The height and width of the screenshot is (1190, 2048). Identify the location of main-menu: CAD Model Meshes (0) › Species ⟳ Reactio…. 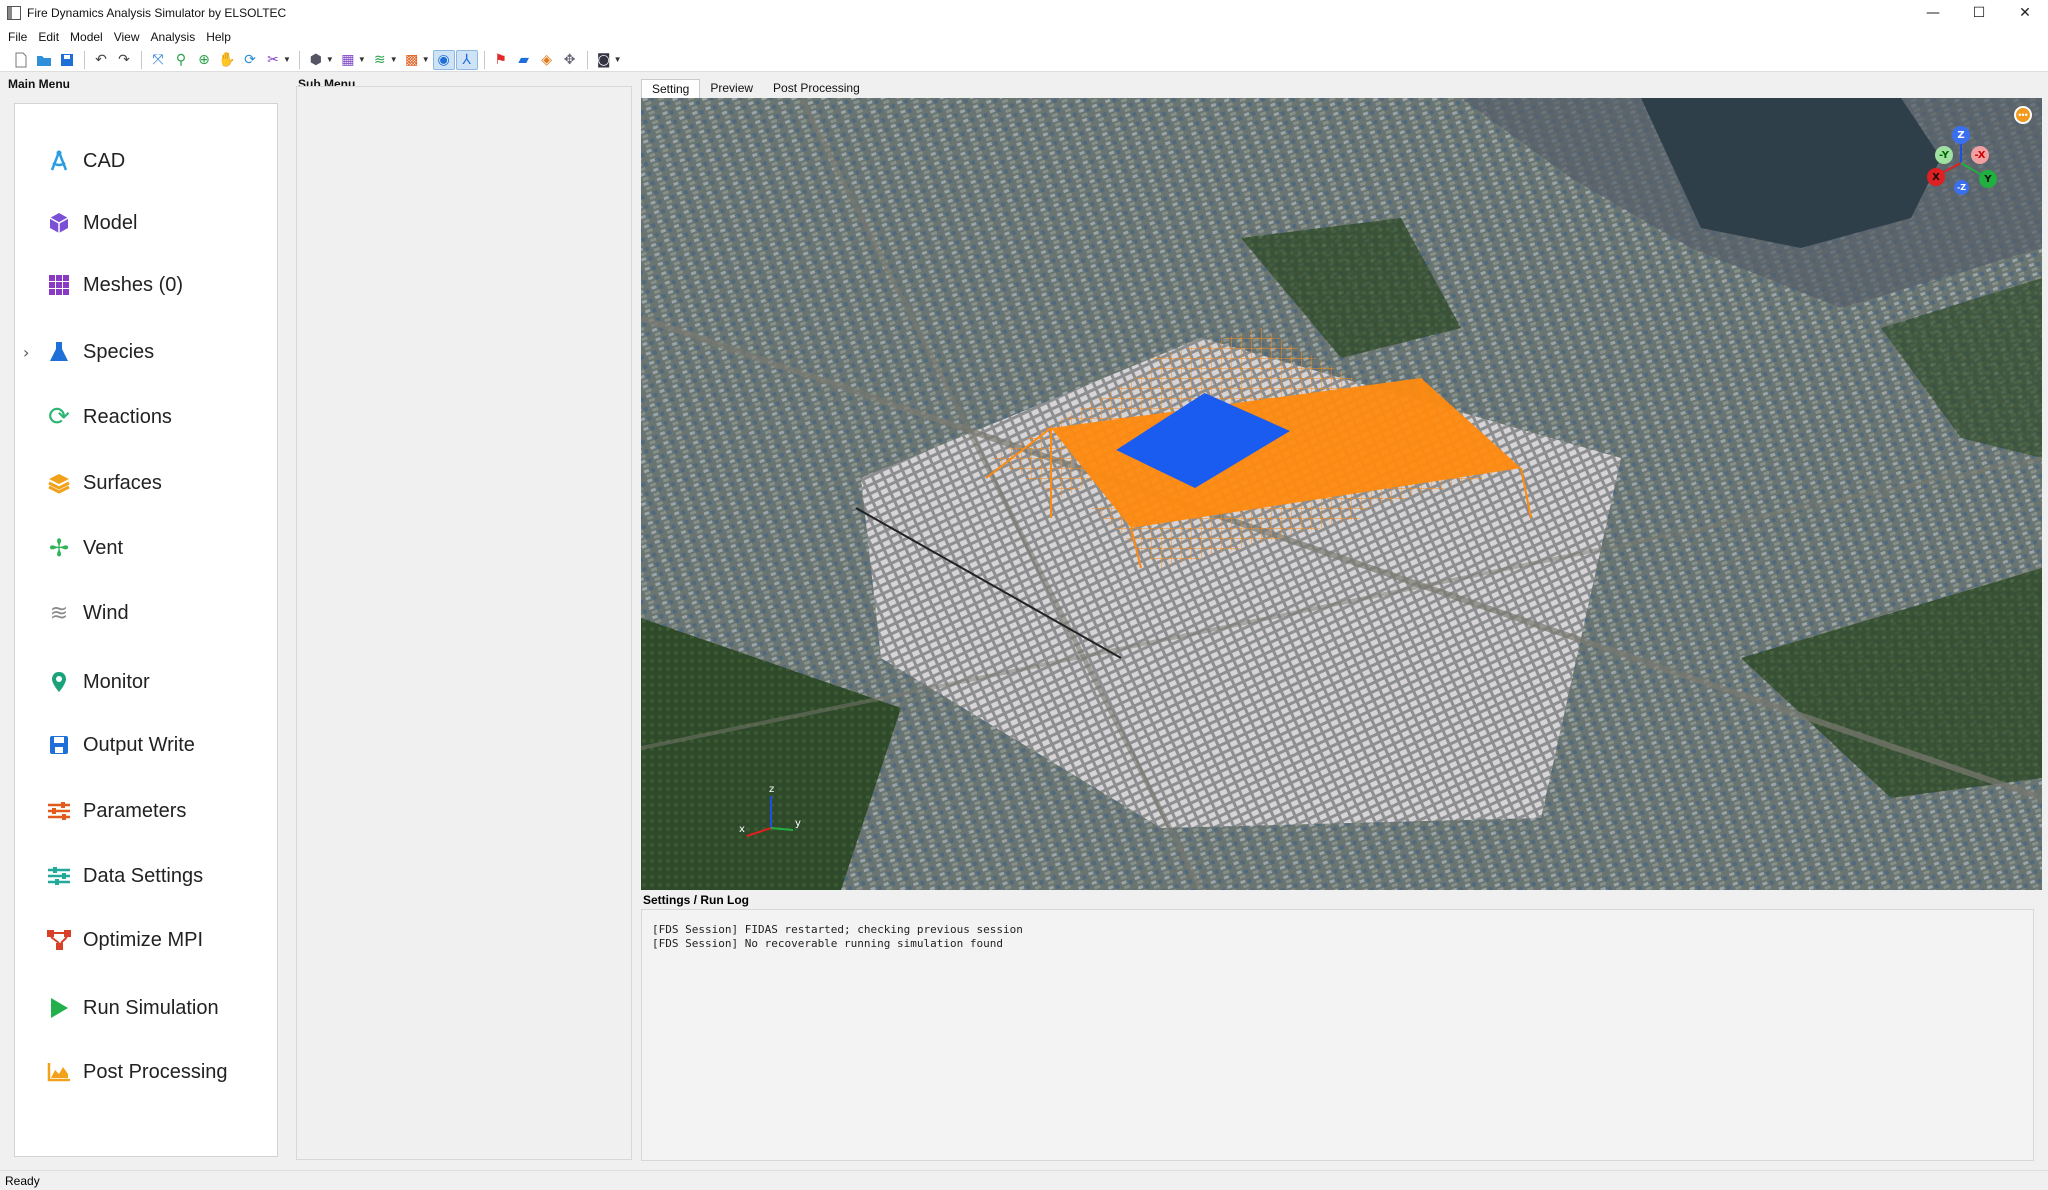
(146, 630).